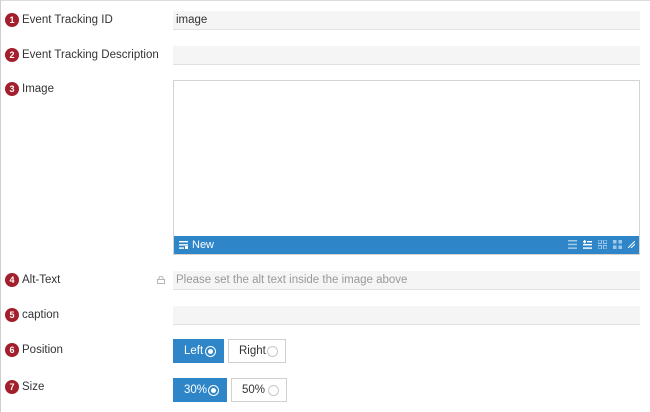  I want to click on step-badge-5: 5, so click(12, 315).